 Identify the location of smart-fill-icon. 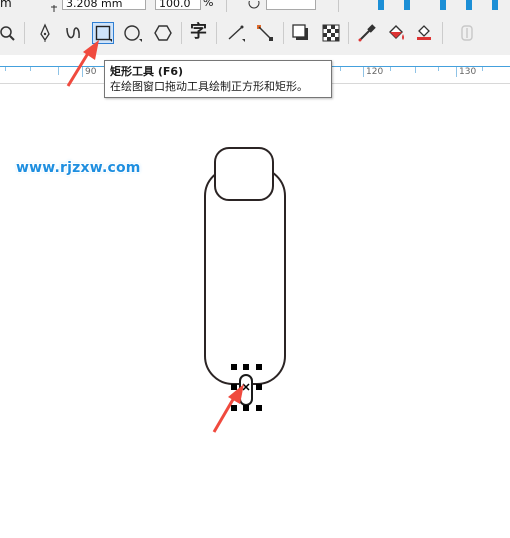
(424, 32).